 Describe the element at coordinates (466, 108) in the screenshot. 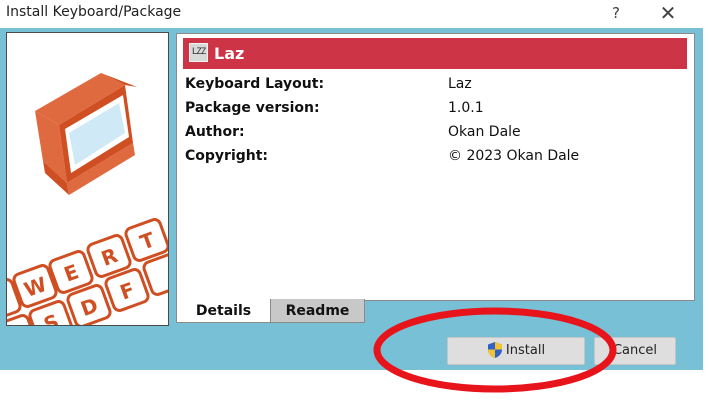

I see `detail-value: 1.0.1` at that location.